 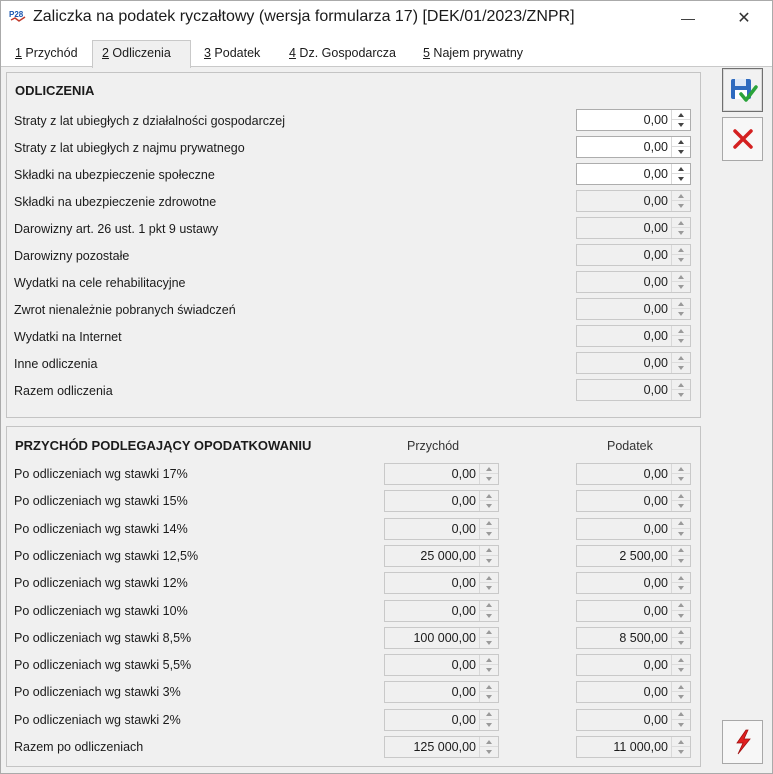 What do you see at coordinates (633, 555) in the screenshot?
I see `podatek-value-field: 2 500,00` at bounding box center [633, 555].